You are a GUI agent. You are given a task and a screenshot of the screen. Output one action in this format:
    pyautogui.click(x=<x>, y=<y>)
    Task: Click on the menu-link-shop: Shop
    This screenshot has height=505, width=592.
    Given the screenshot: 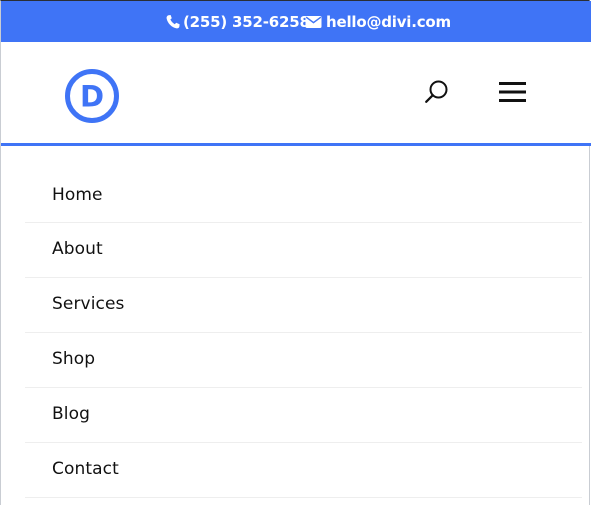 What is the action you would take?
    pyautogui.click(x=73, y=359)
    